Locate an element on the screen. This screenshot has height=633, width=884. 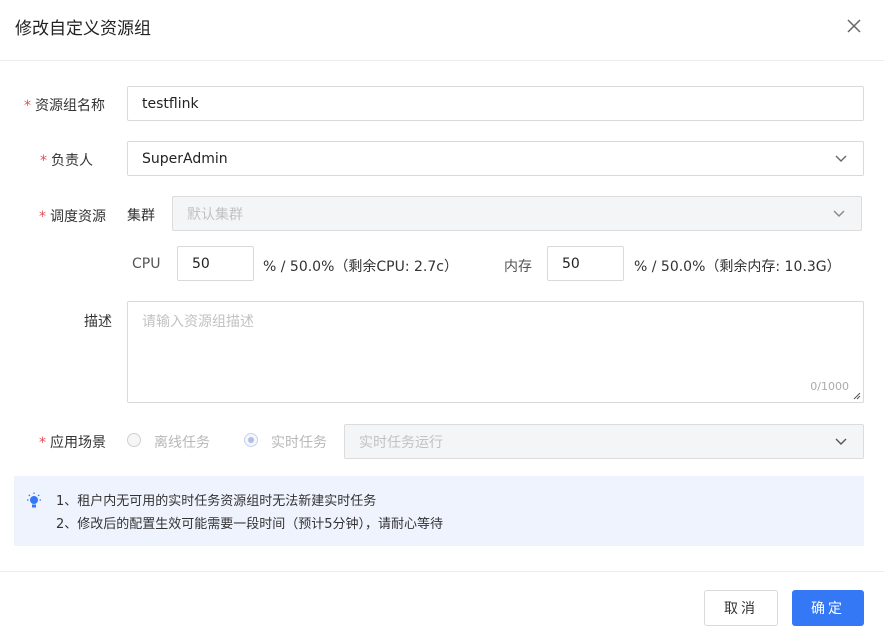
cpu-label: CPU is located at coordinates (146, 264).